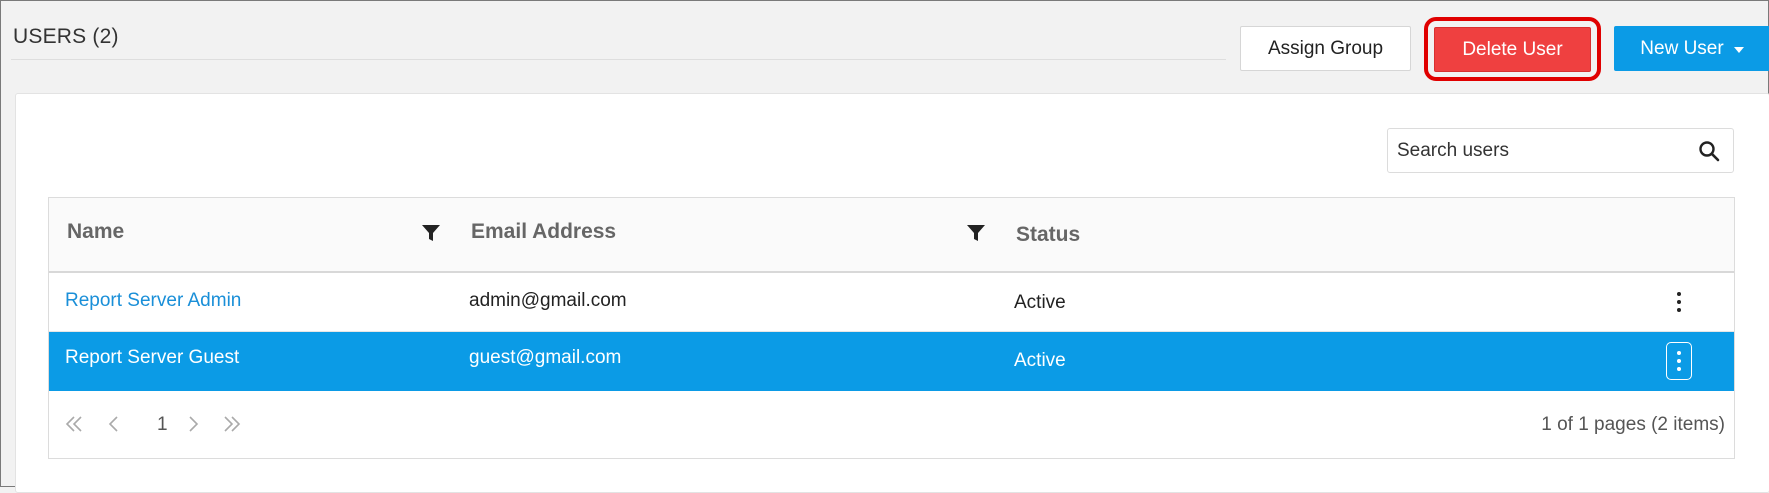  Describe the element at coordinates (618, 59) in the screenshot. I see `title-divider` at that location.